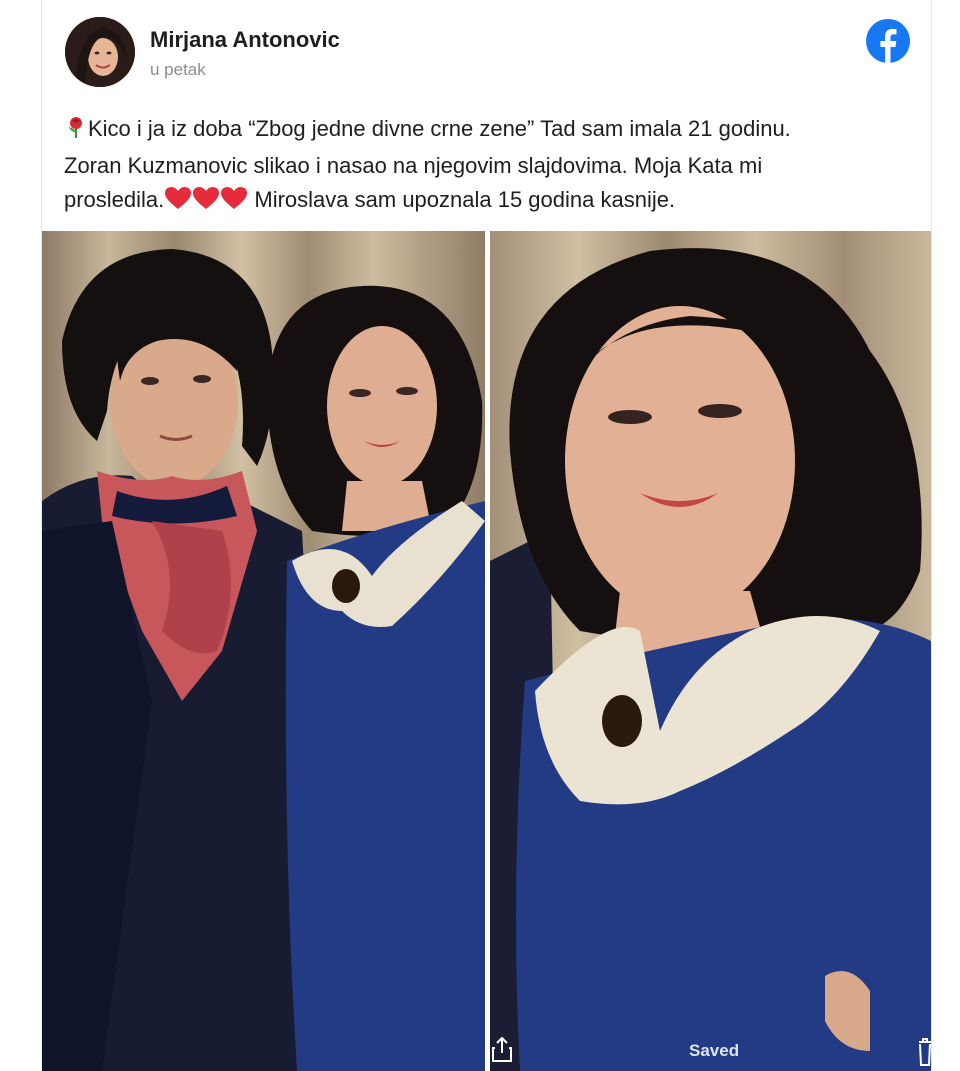 The image size is (960, 1071). What do you see at coordinates (502, 1049) in the screenshot?
I see `share-icon` at bounding box center [502, 1049].